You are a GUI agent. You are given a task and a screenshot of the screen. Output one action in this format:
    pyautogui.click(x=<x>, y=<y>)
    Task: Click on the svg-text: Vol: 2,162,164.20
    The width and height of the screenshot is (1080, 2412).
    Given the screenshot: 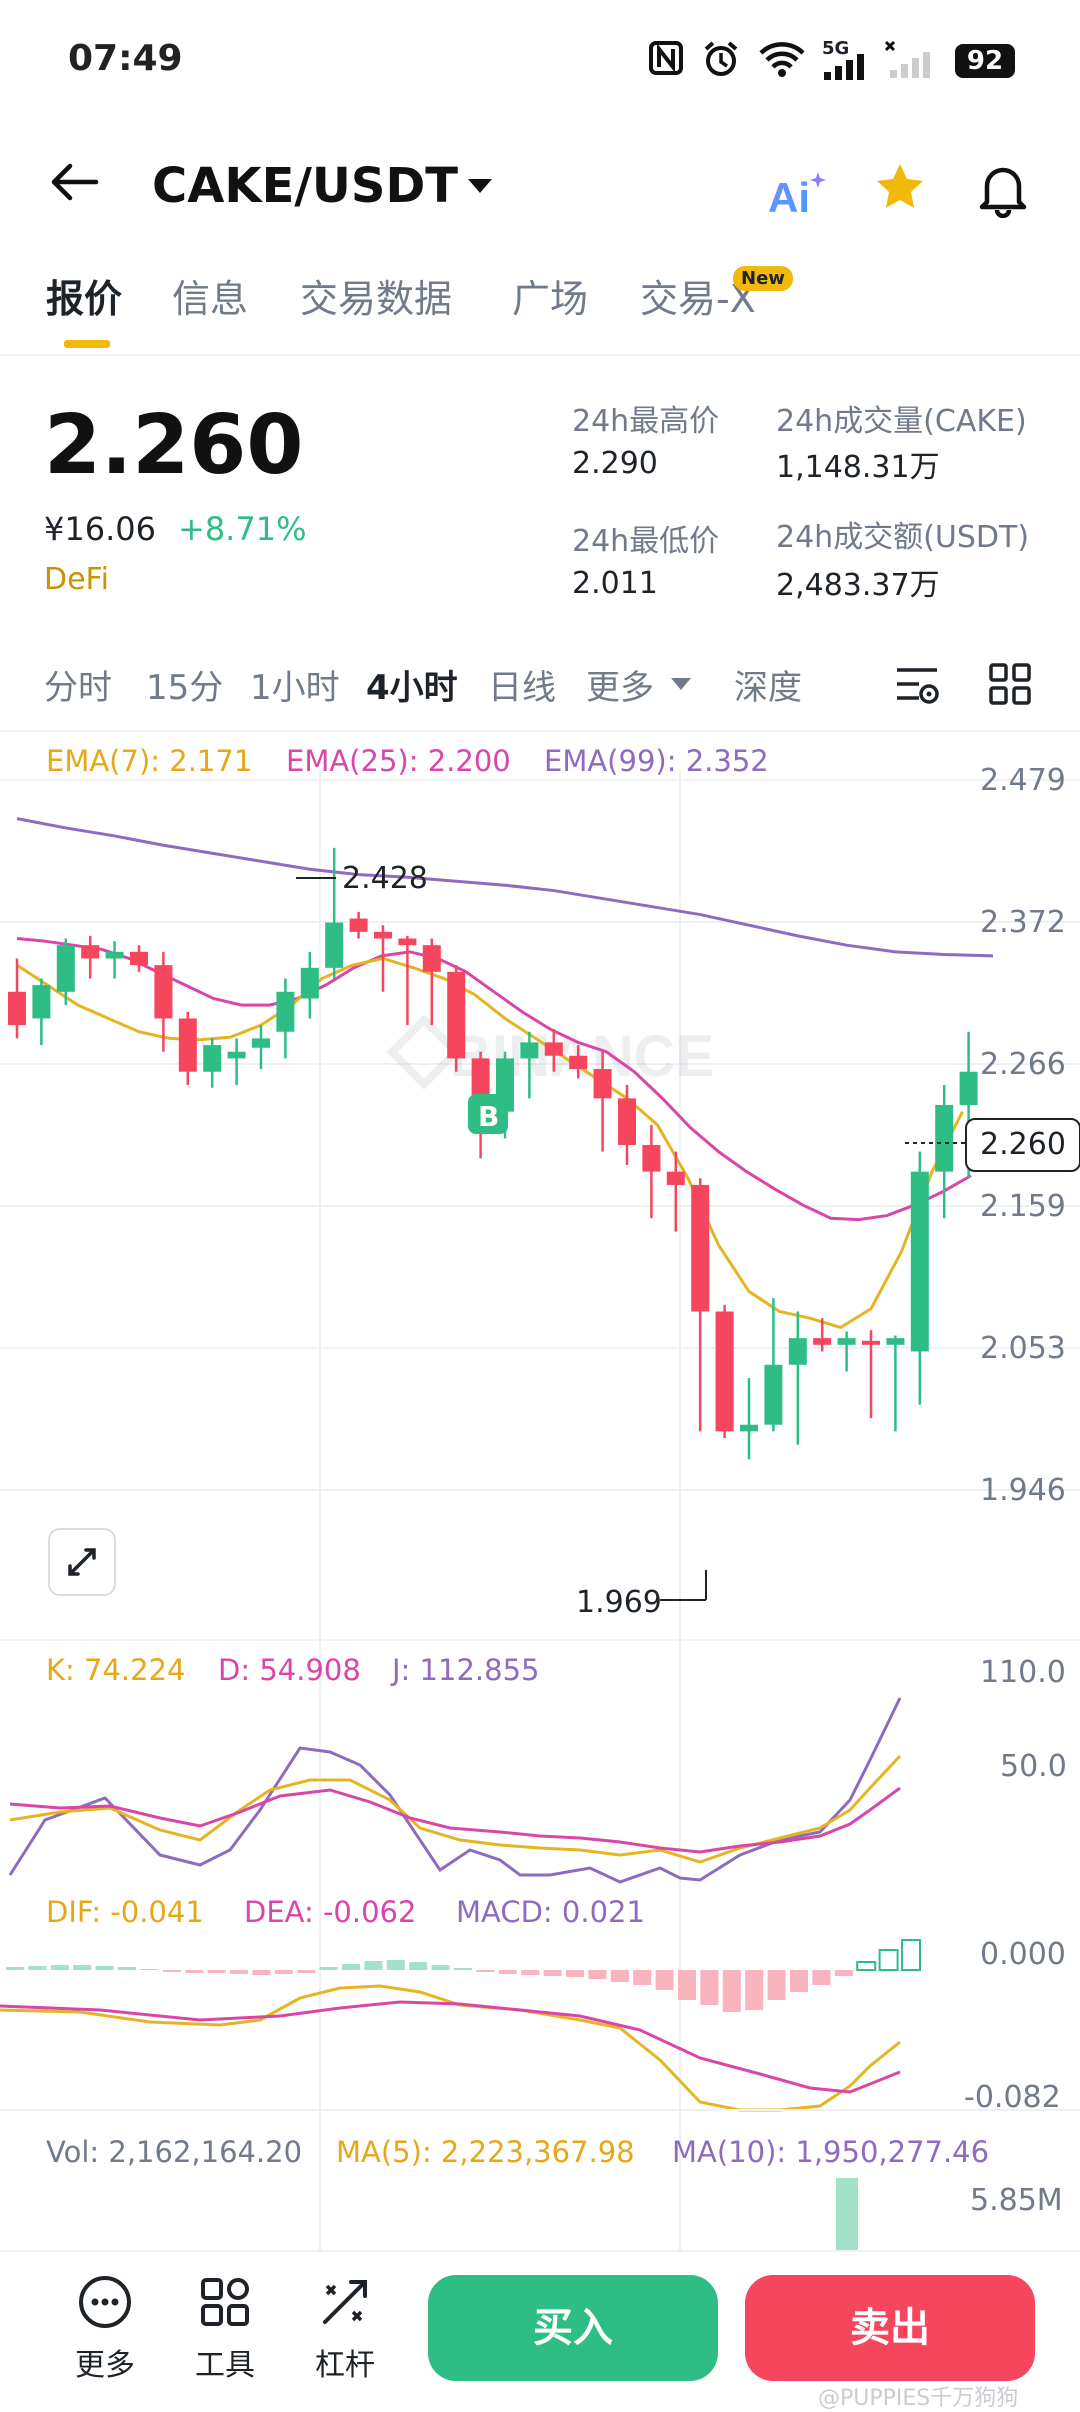 What is the action you would take?
    pyautogui.click(x=174, y=2152)
    